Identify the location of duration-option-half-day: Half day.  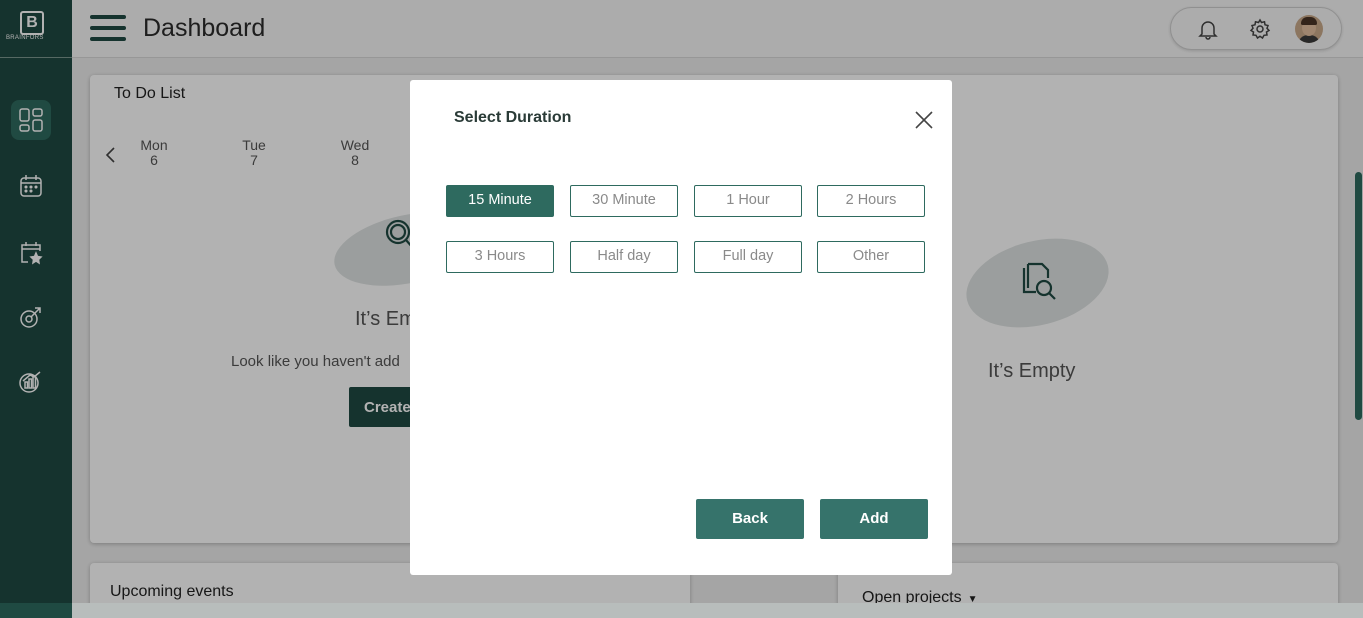
(624, 257).